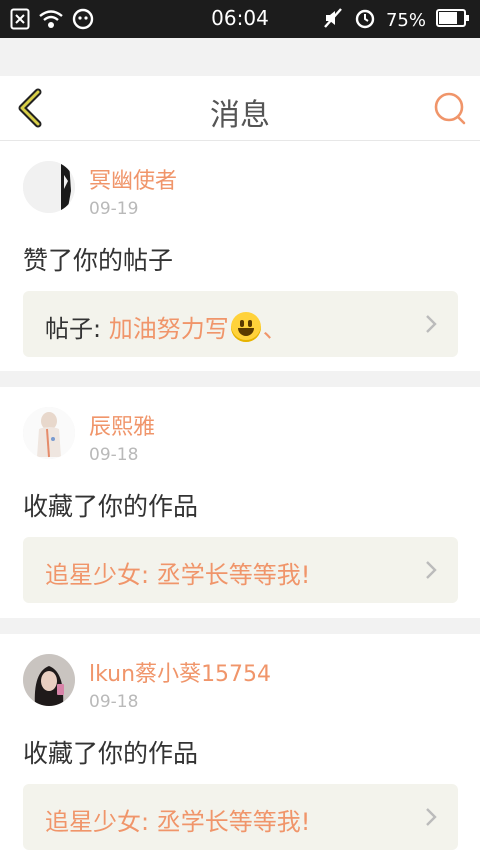  What do you see at coordinates (240, 57) in the screenshot?
I see `top-spacer` at bounding box center [240, 57].